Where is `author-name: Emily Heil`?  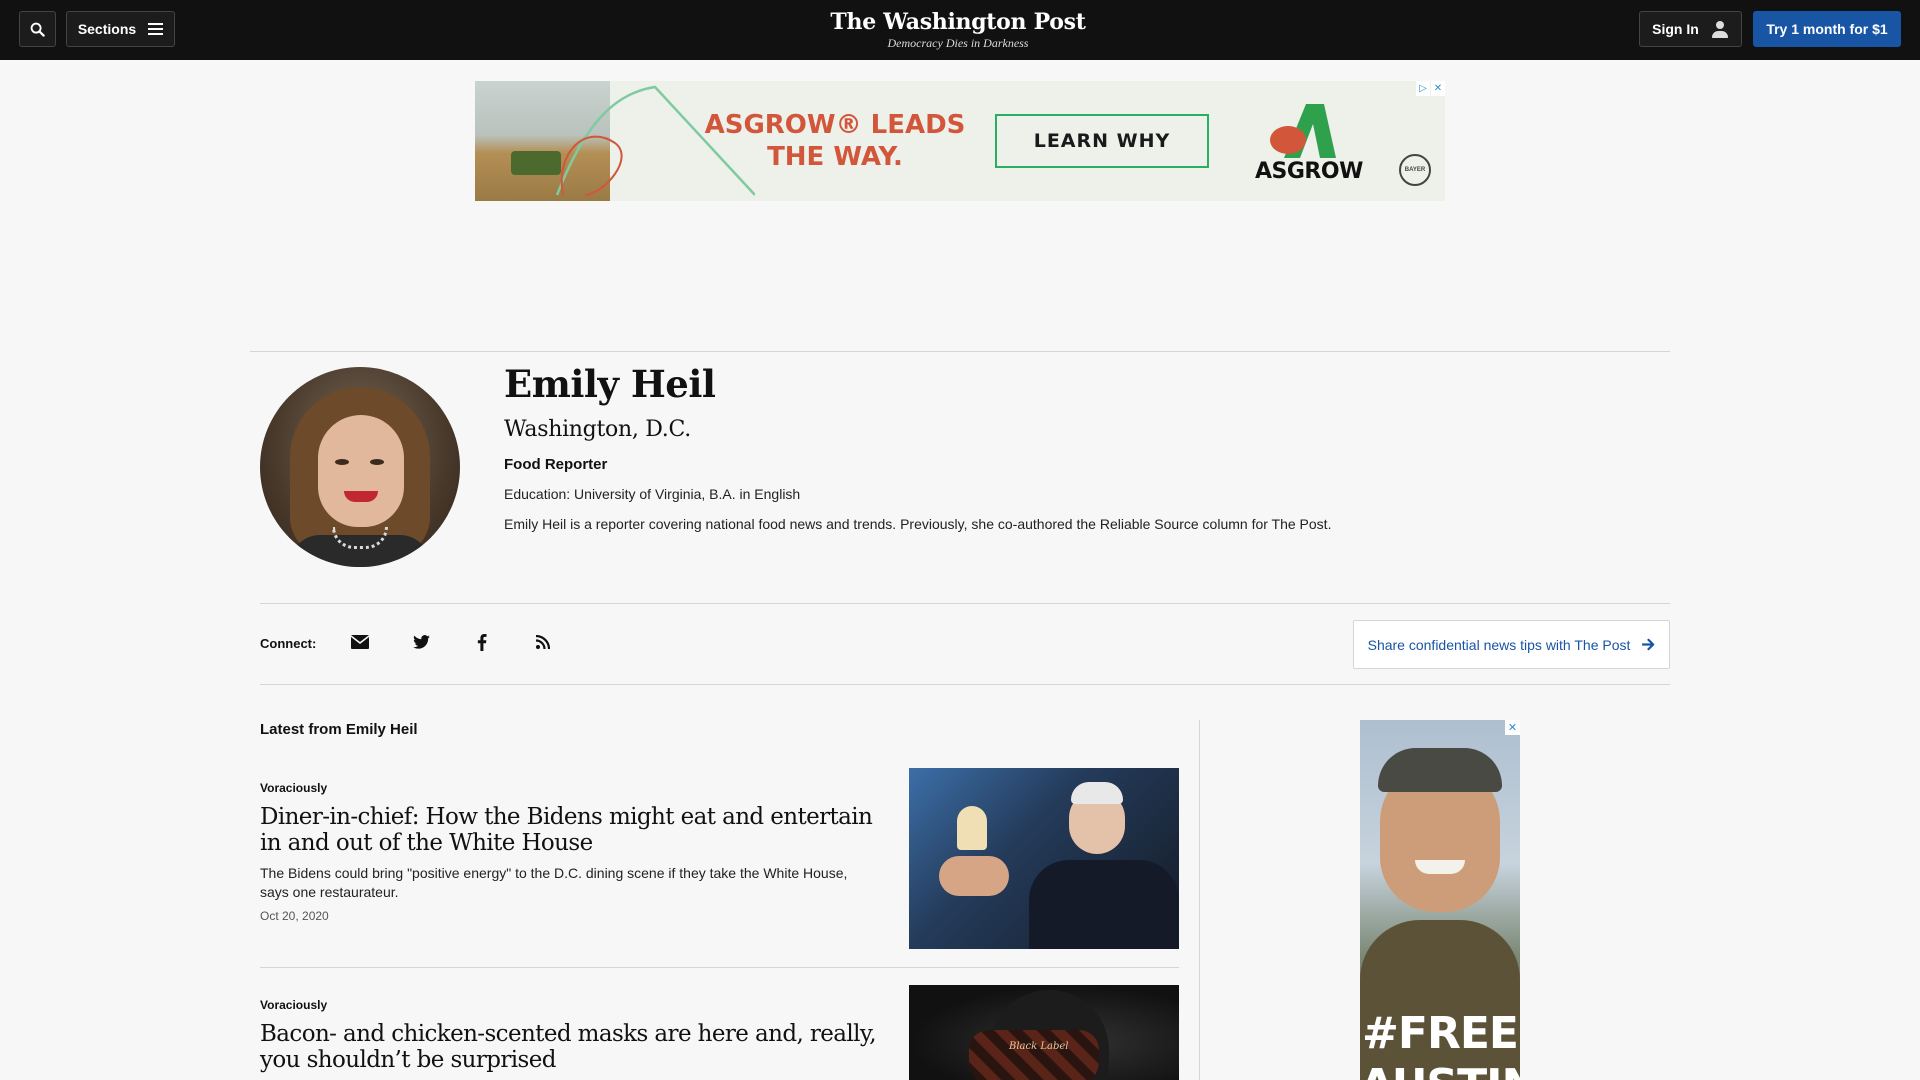 author-name: Emily Heil is located at coordinates (610, 384).